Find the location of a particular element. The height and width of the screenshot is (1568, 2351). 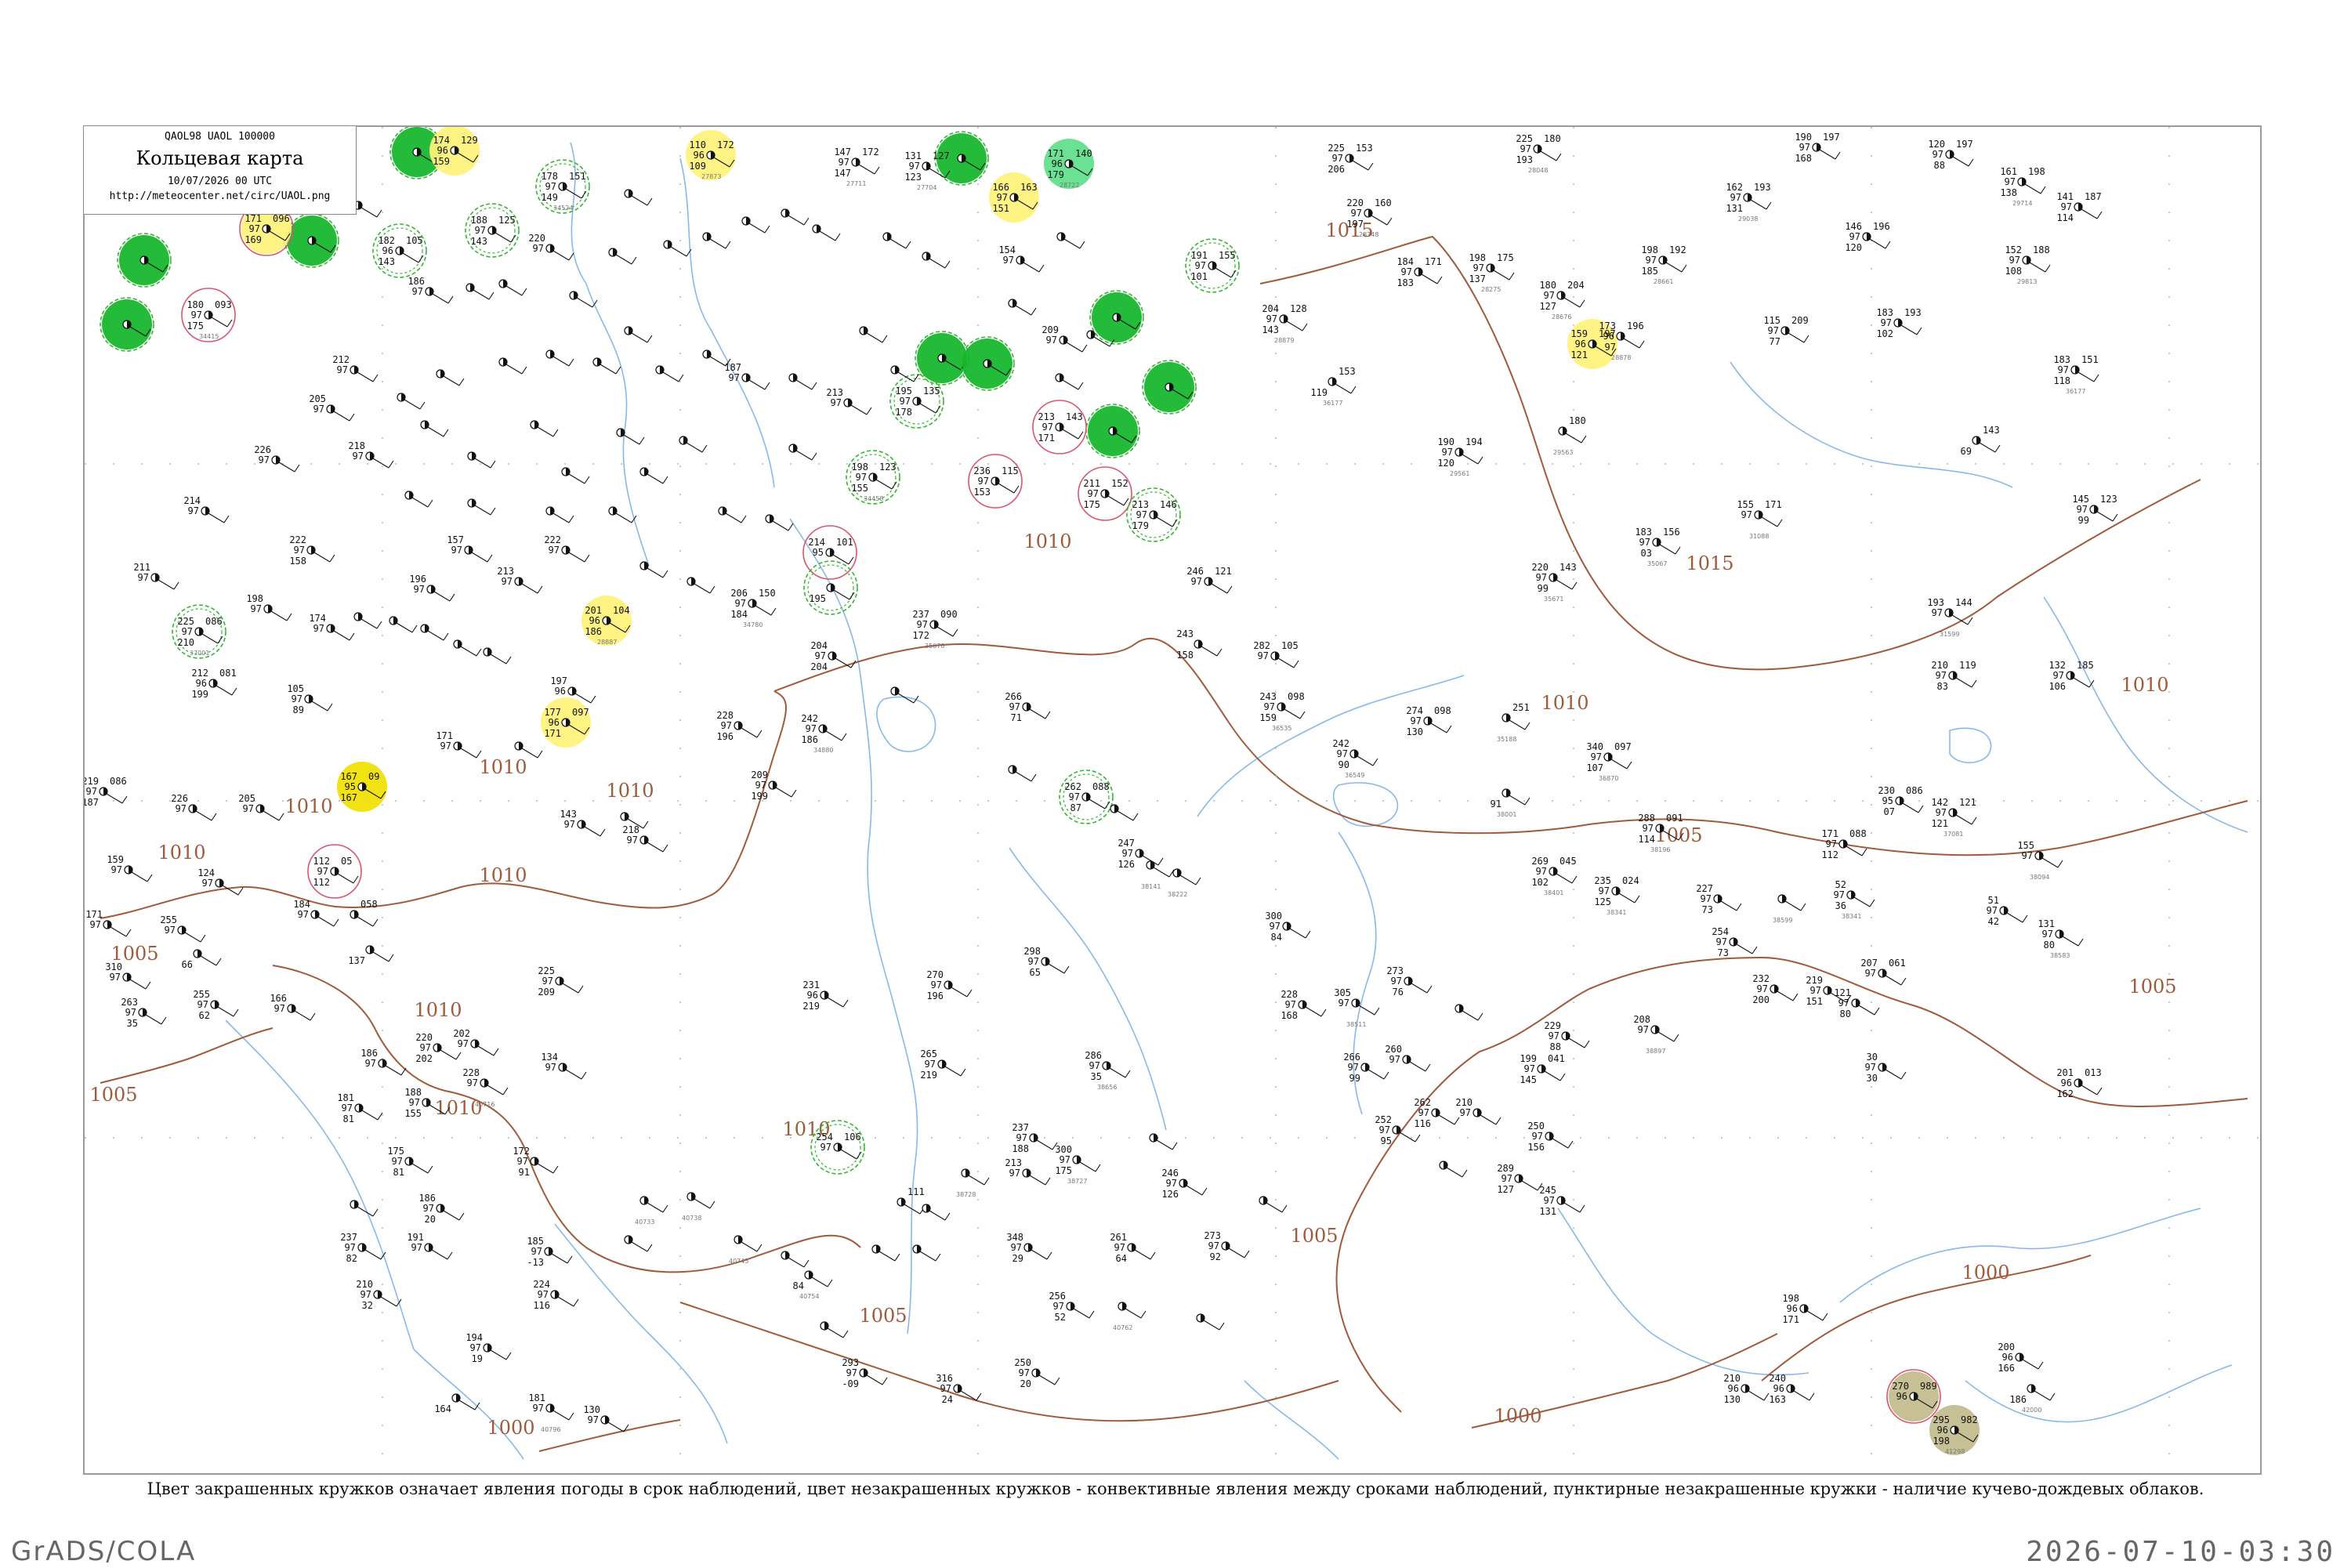

station-plot: 13097 is located at coordinates (606, 1418).